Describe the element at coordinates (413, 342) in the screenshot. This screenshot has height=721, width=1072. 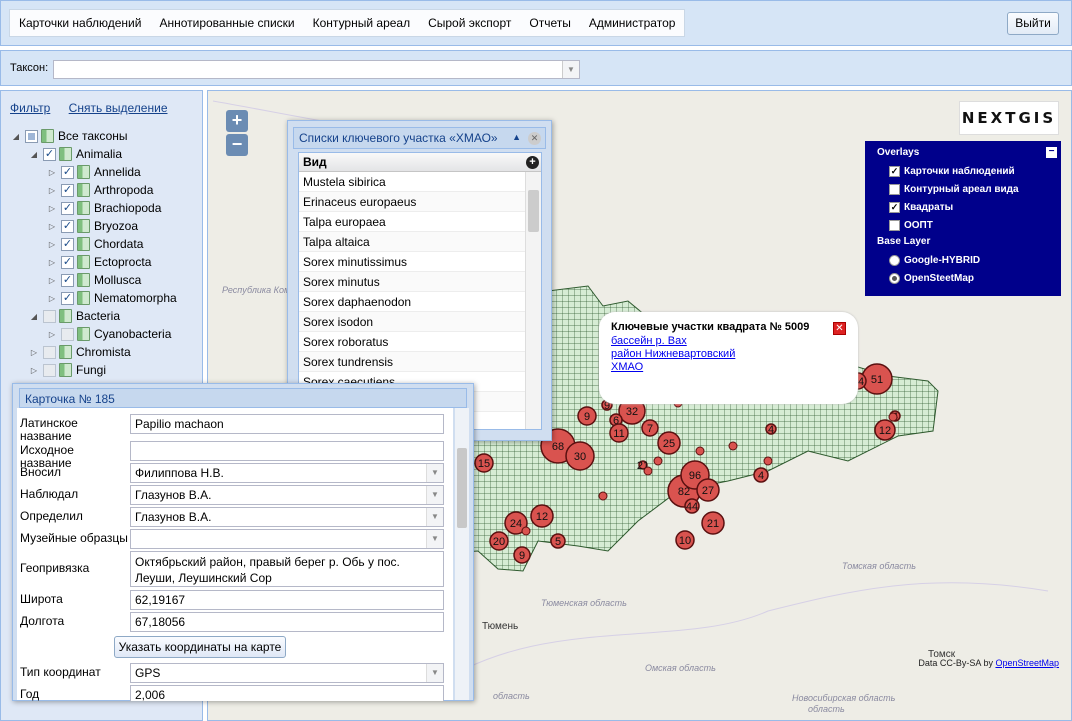
I see `species-row: Sorex roboratus` at that location.